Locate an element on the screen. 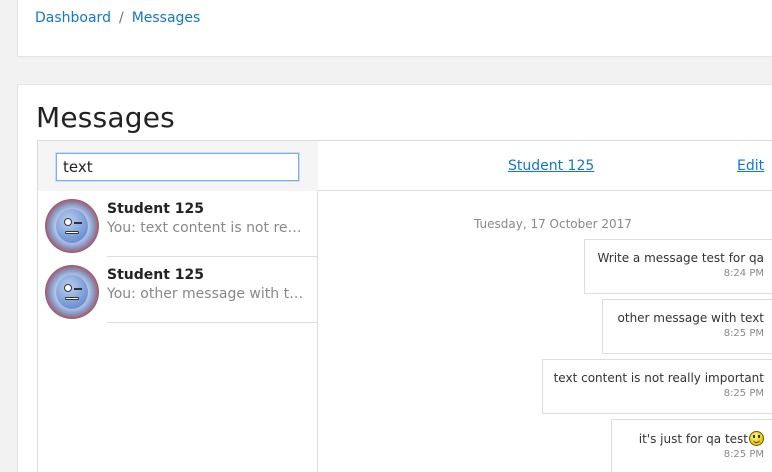 This screenshot has width=772, height=472. message-bubble: Write a message test for qa 8:24 PM is located at coordinates (678, 266).